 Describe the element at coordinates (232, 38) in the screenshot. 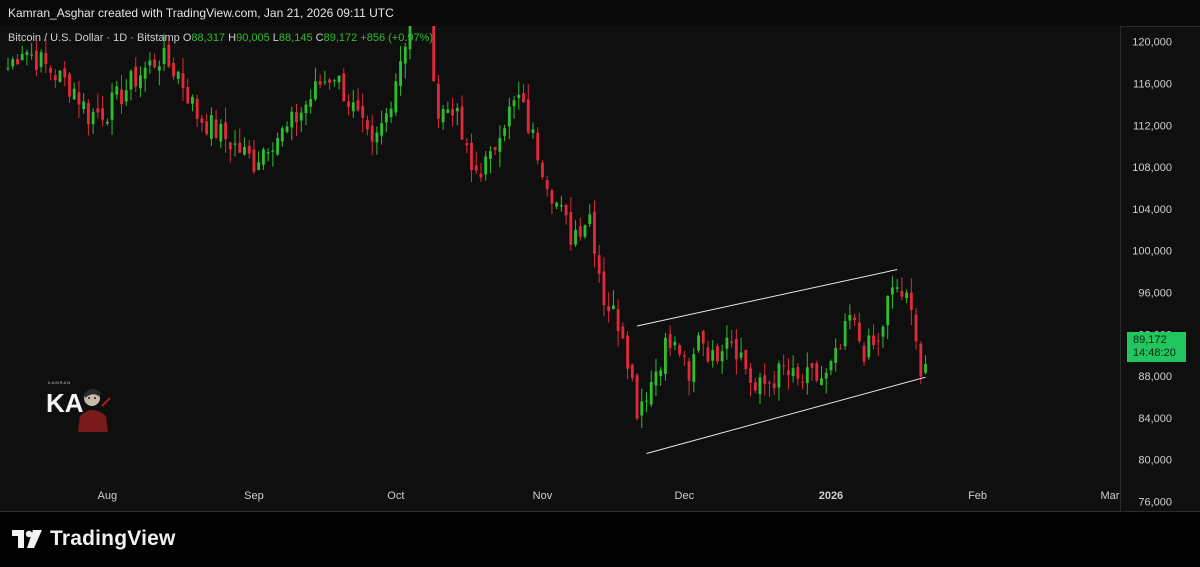

I see `high-label: H` at that location.